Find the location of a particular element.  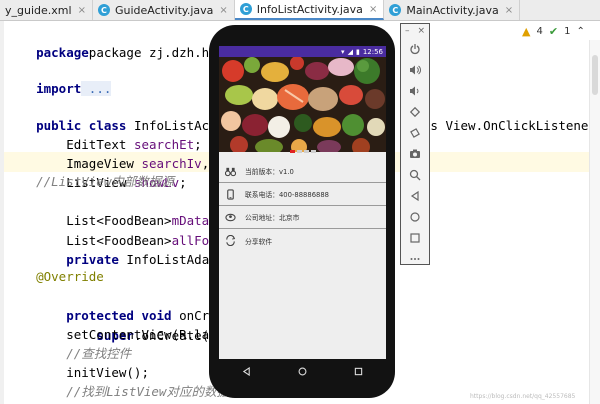

tab-infolist-activity: C InfoListActivity.java × is located at coordinates (309, 10).